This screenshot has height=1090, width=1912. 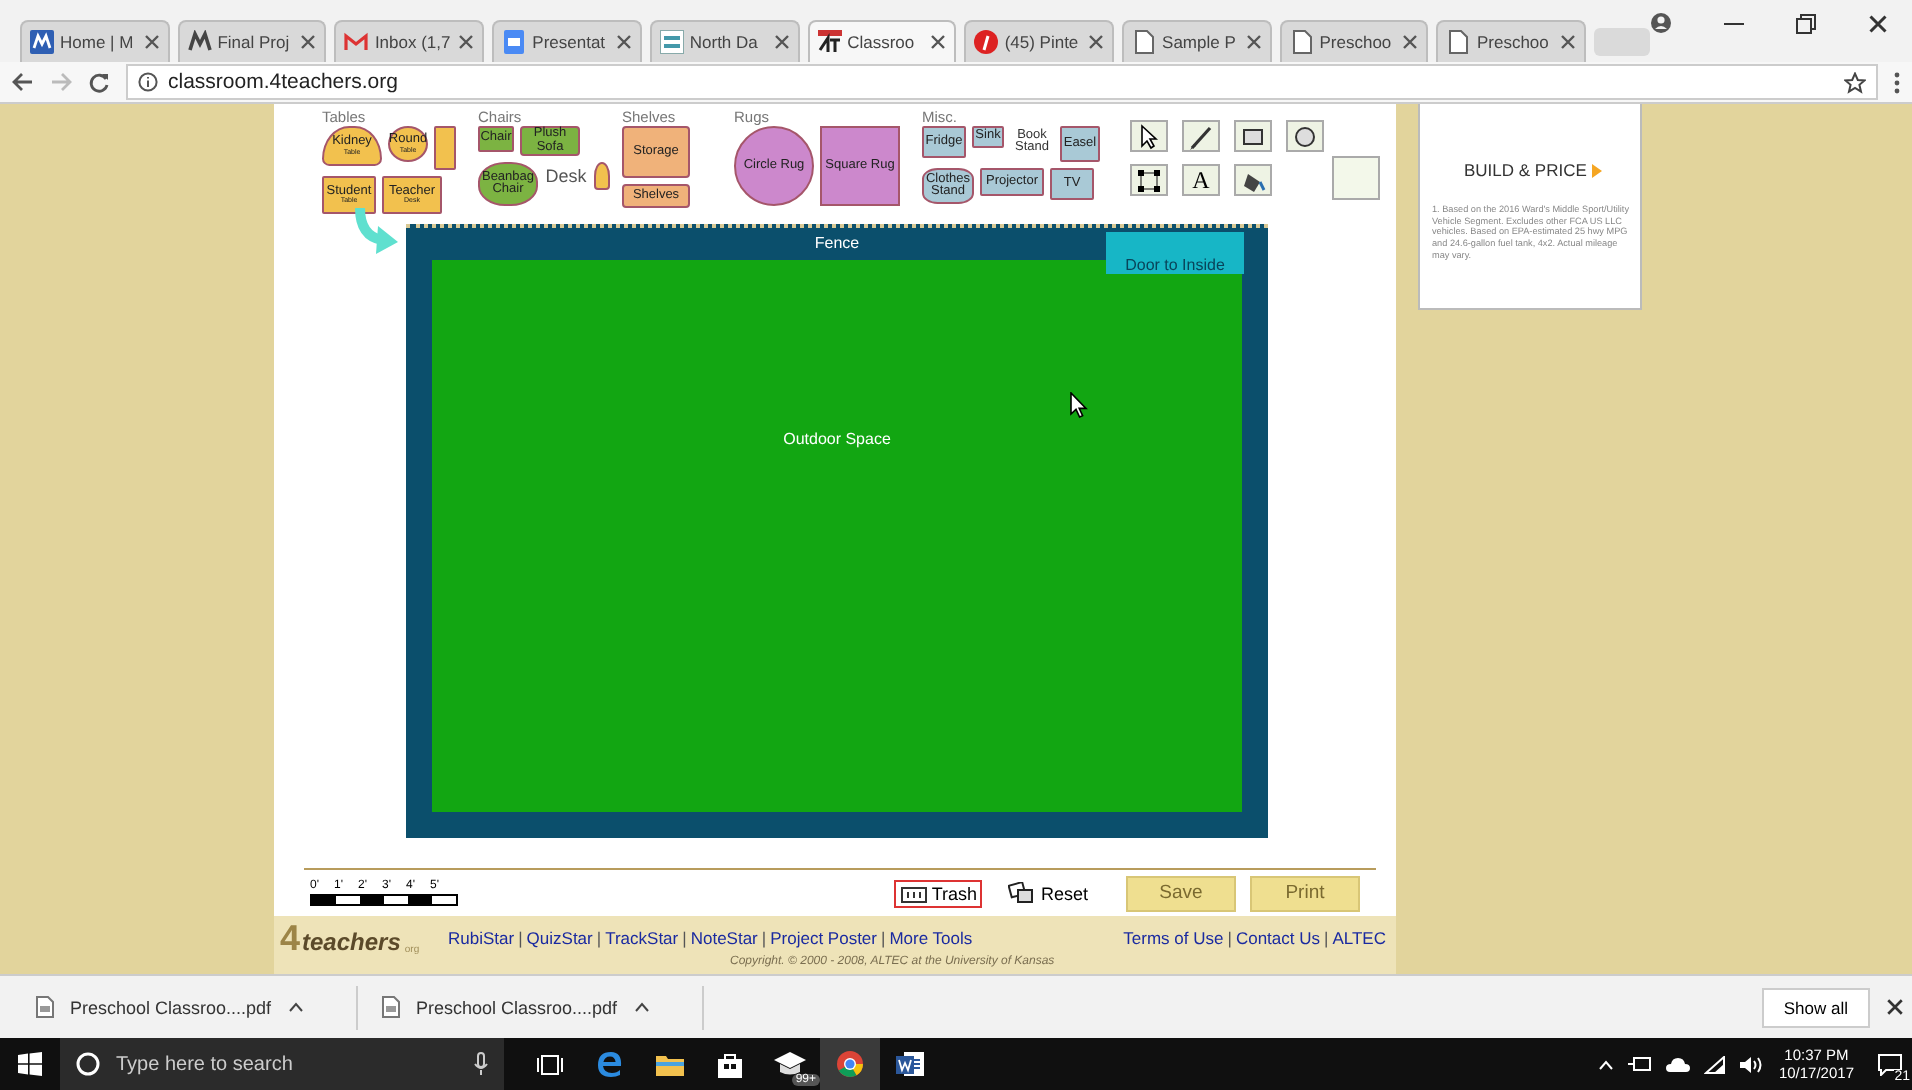 What do you see at coordinates (566, 176) in the screenshot?
I see `desk-piece: Desk` at bounding box center [566, 176].